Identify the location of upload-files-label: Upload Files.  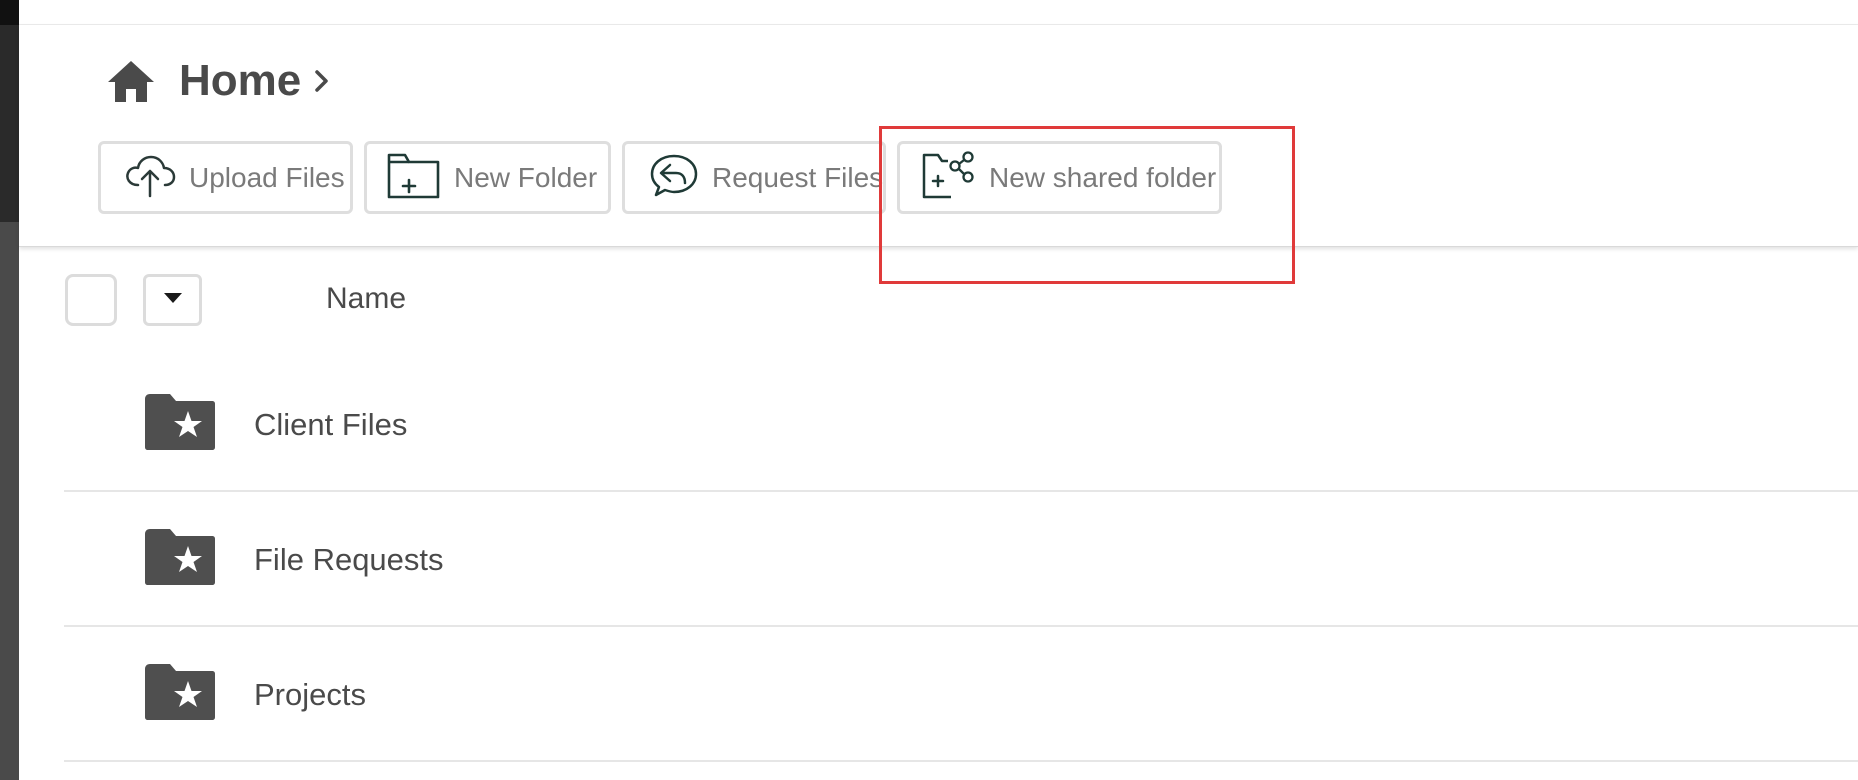
(267, 177).